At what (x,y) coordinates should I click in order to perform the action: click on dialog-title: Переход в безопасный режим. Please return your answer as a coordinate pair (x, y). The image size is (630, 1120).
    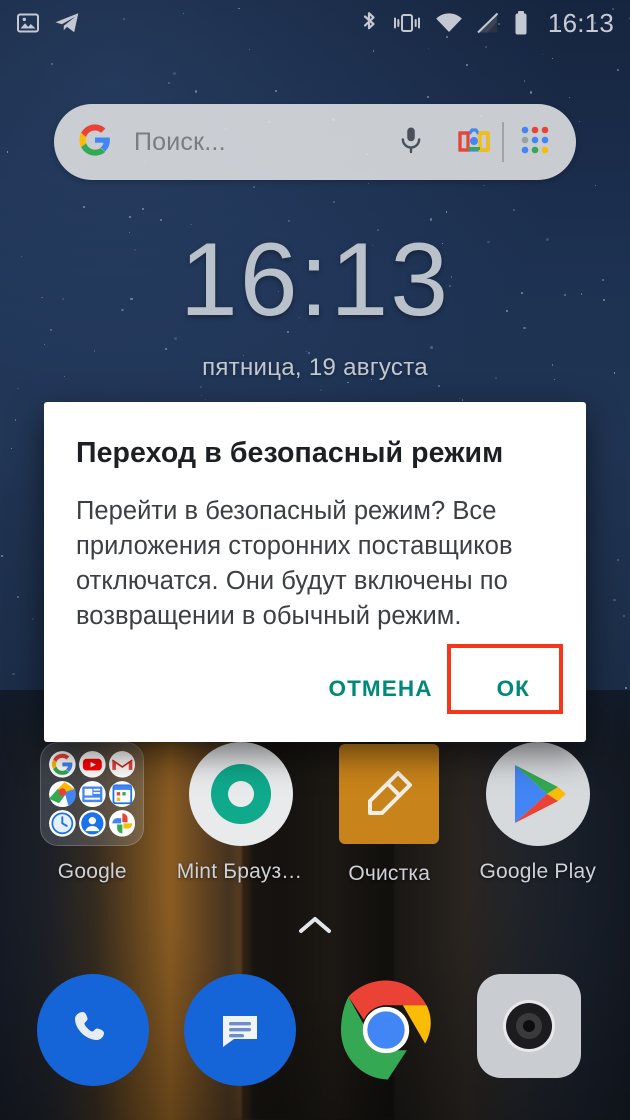
    Looking at the image, I should click on (290, 453).